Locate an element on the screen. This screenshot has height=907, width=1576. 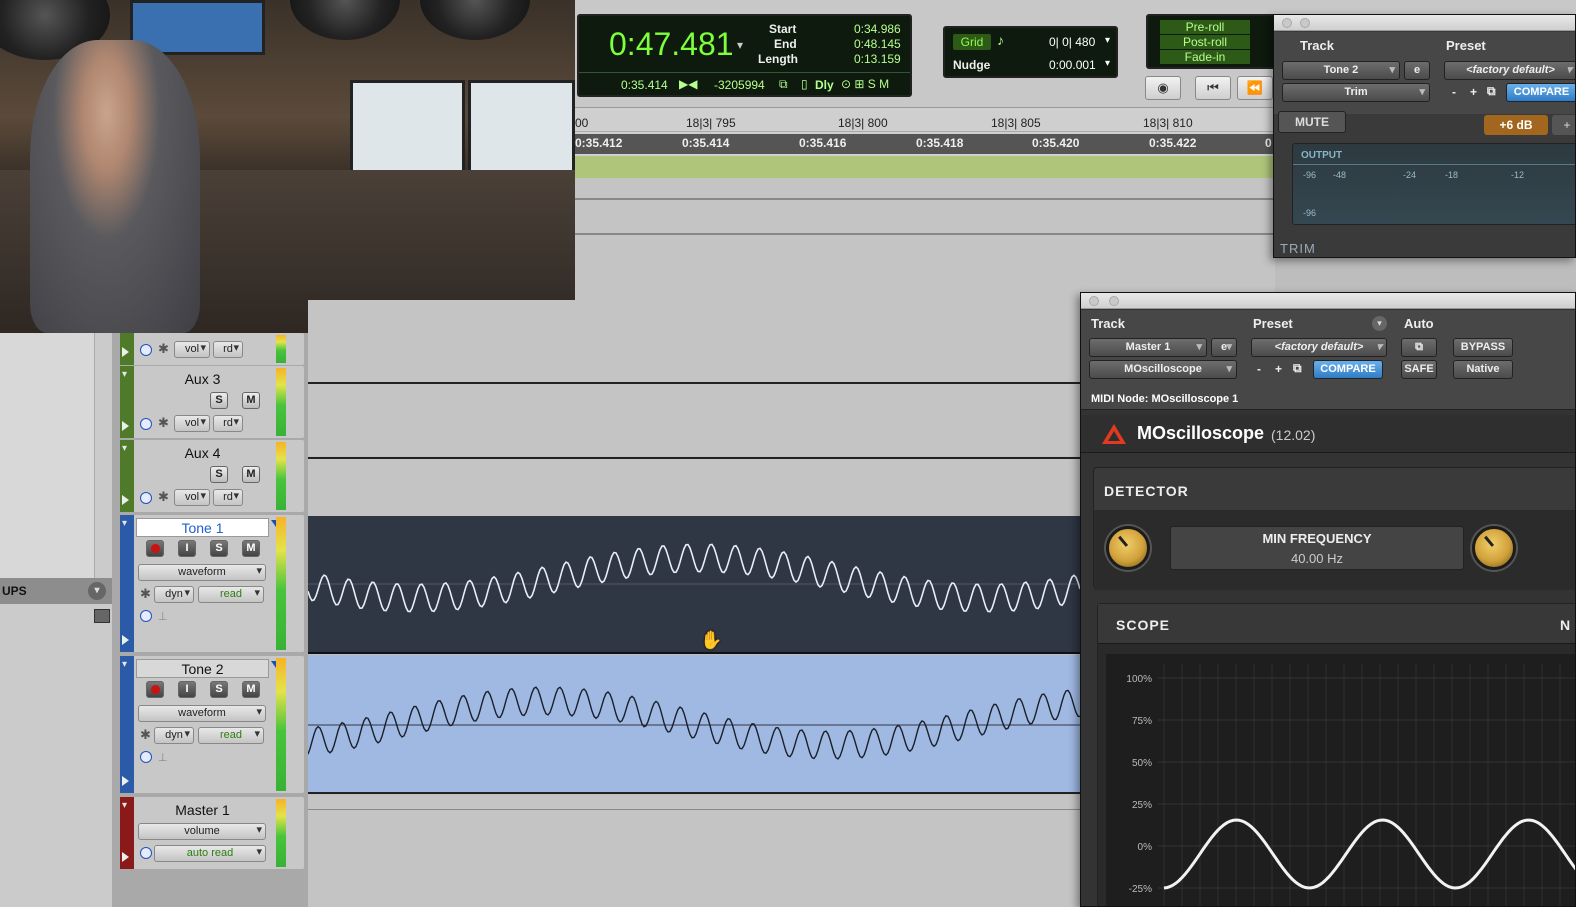
groups-header: UPS ▾ is located at coordinates (56, 591).